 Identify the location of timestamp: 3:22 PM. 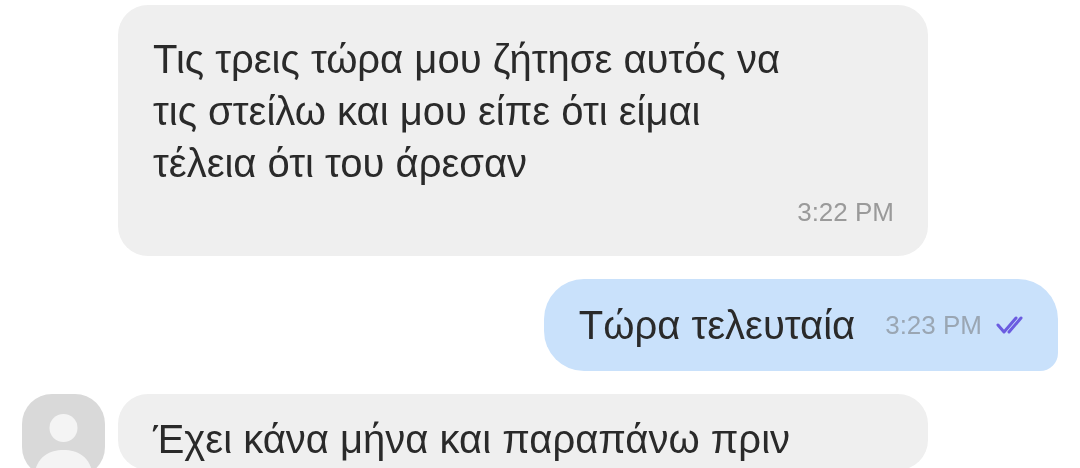
(845, 212).